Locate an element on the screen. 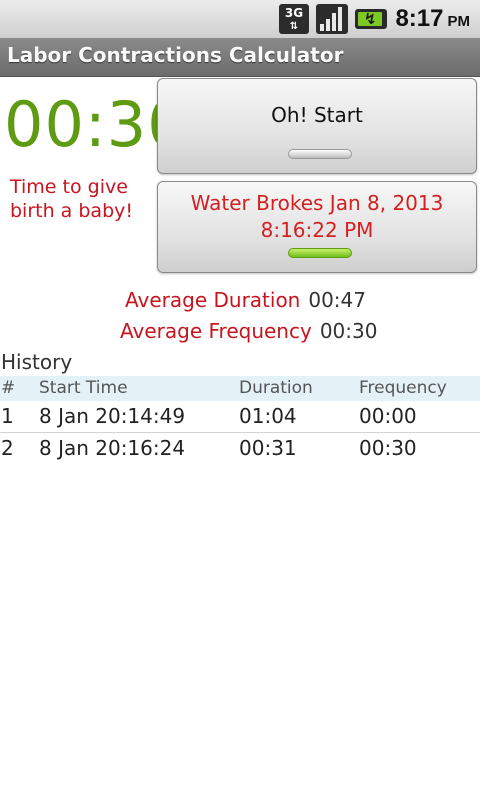  start-contraction-button: Oh! Start is located at coordinates (317, 126).